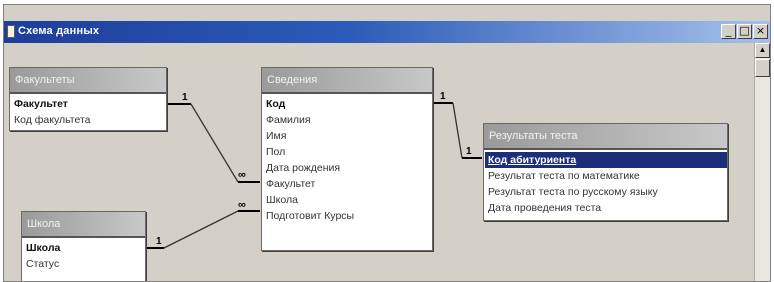  I want to click on window-title: Схема данных, so click(59, 31).